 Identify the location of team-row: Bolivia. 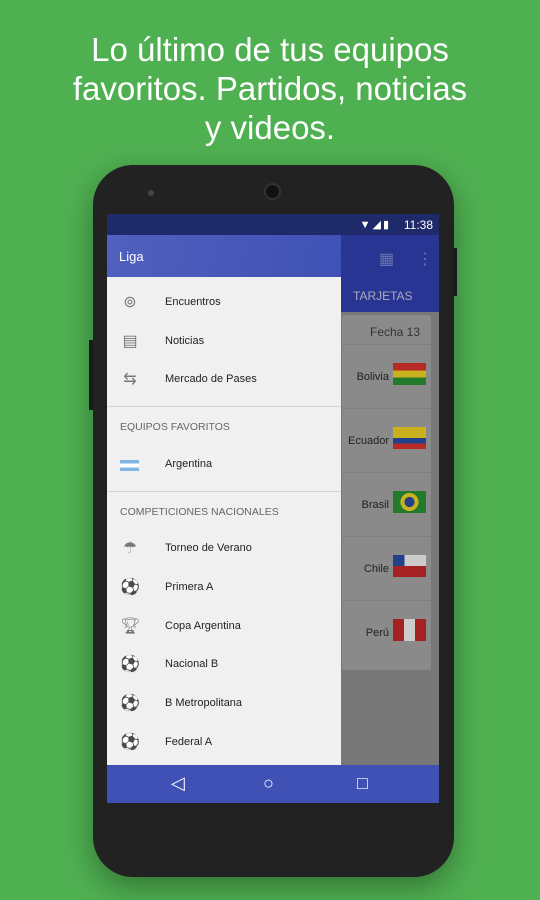
(386, 377).